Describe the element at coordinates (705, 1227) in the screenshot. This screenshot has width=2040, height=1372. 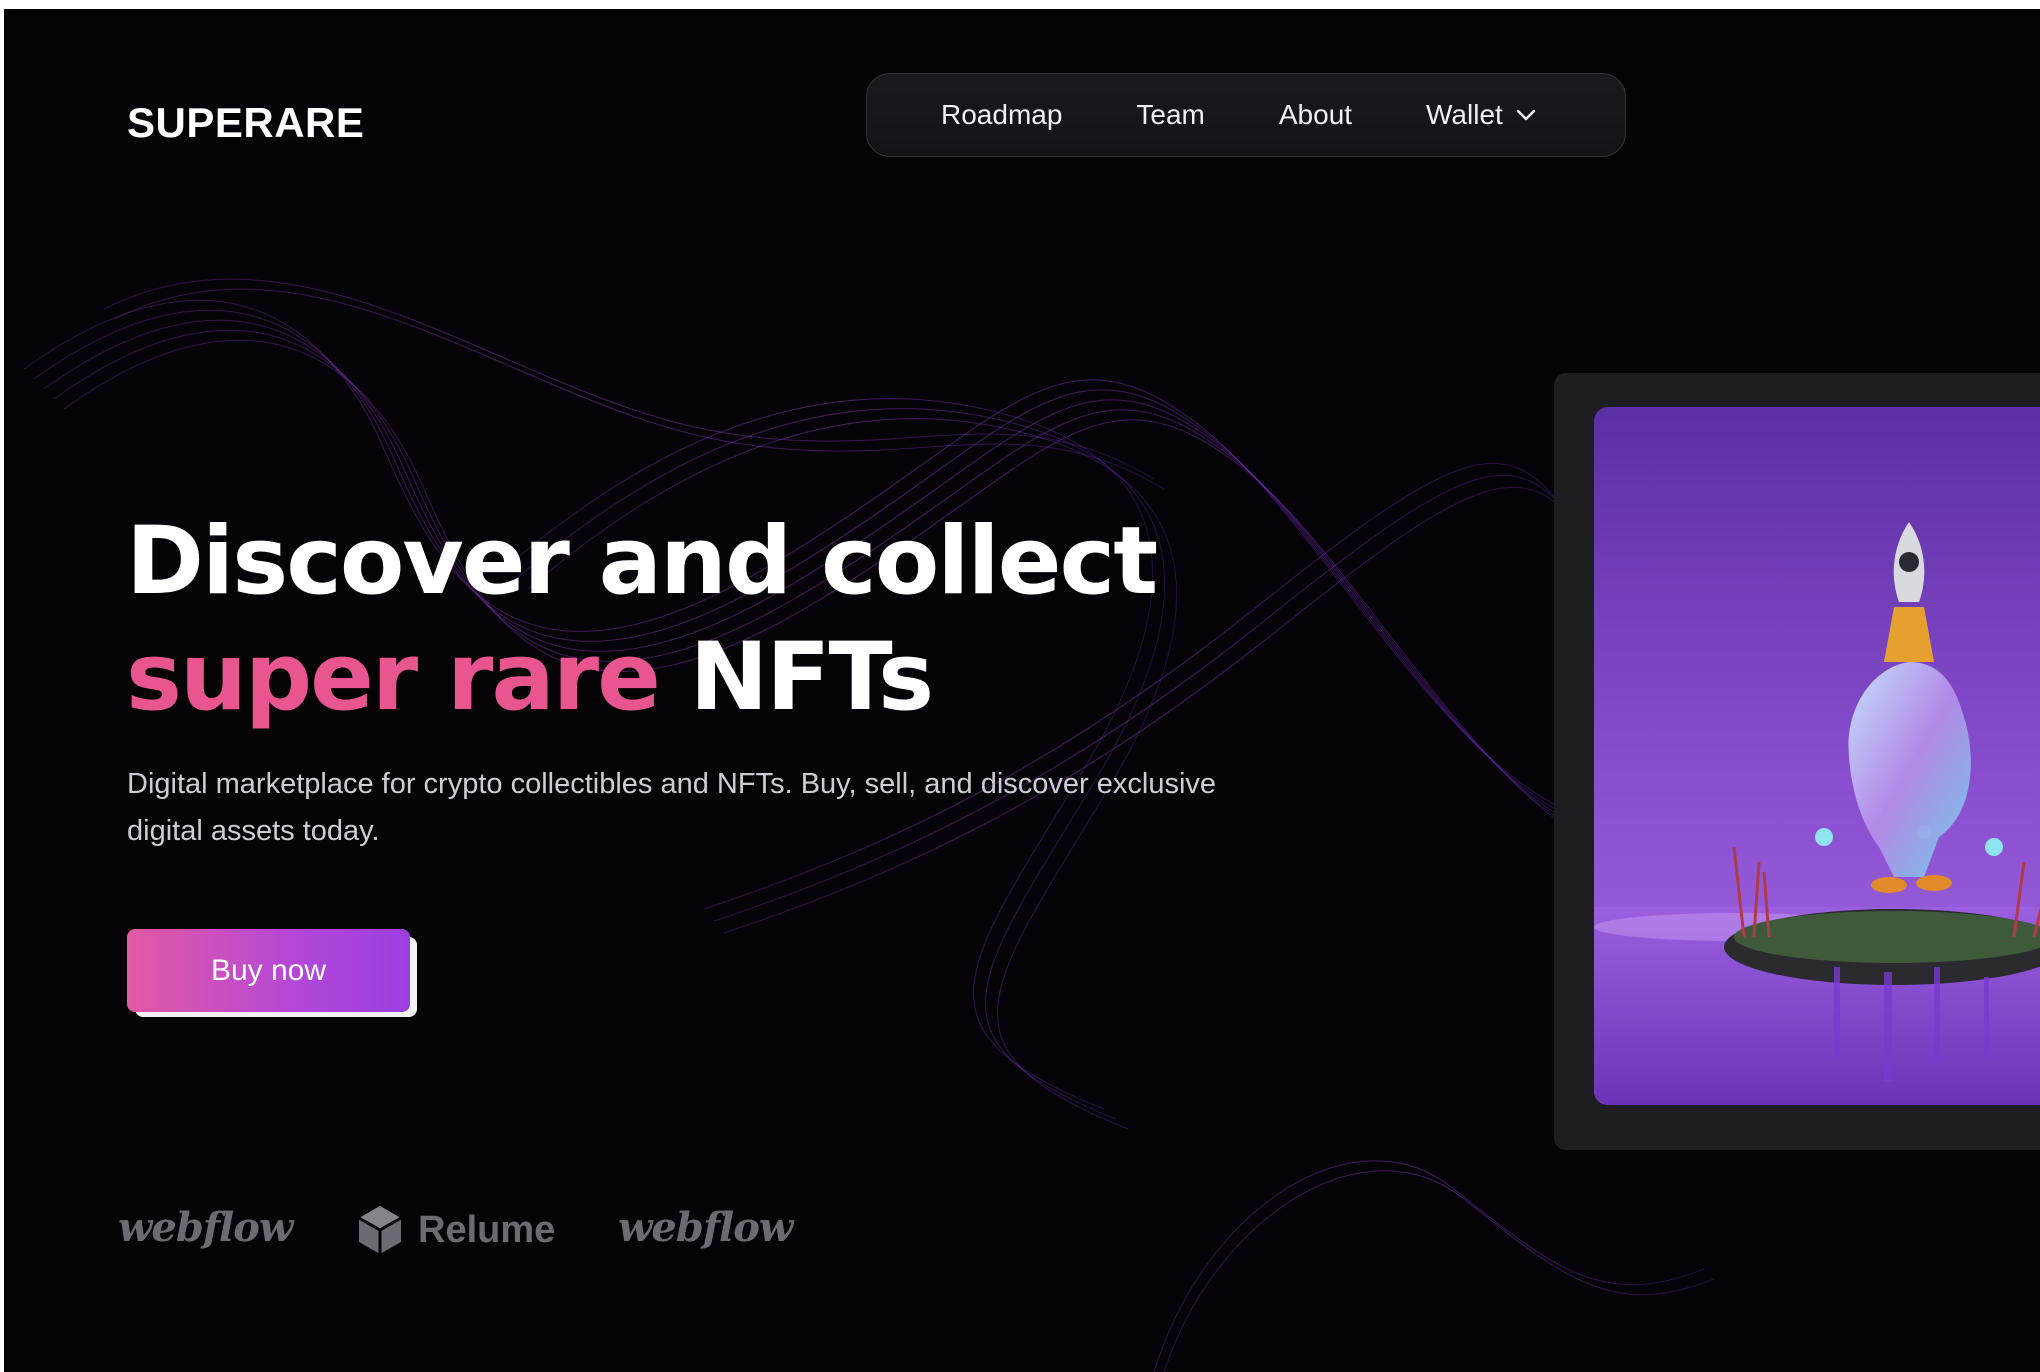
I see `partner-logo-webflow-2: webflow` at that location.